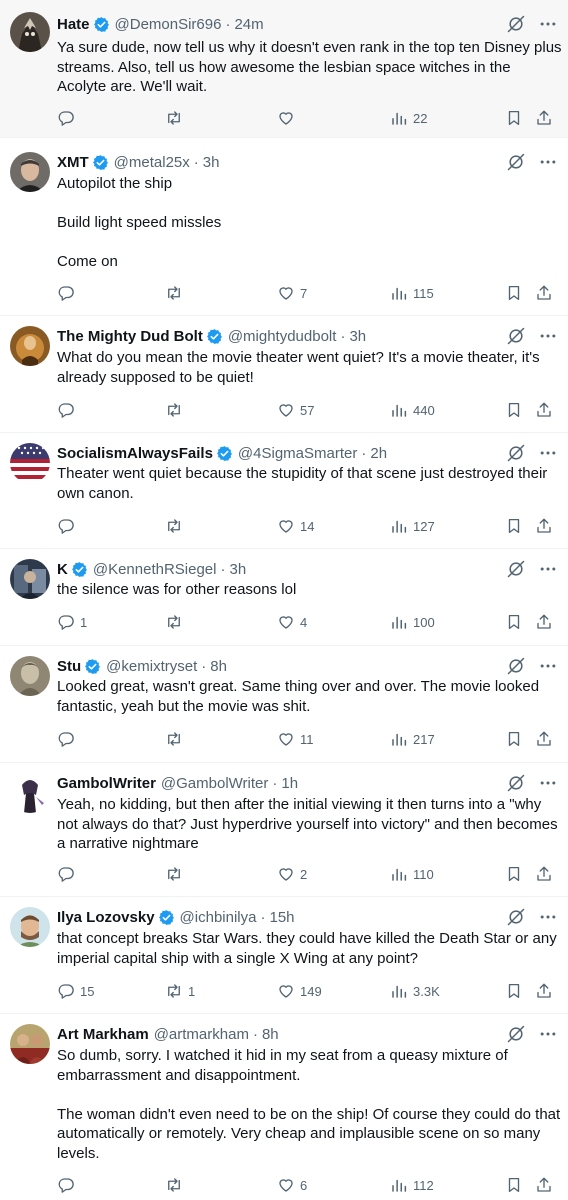  I want to click on like-button: 57, so click(295, 410).